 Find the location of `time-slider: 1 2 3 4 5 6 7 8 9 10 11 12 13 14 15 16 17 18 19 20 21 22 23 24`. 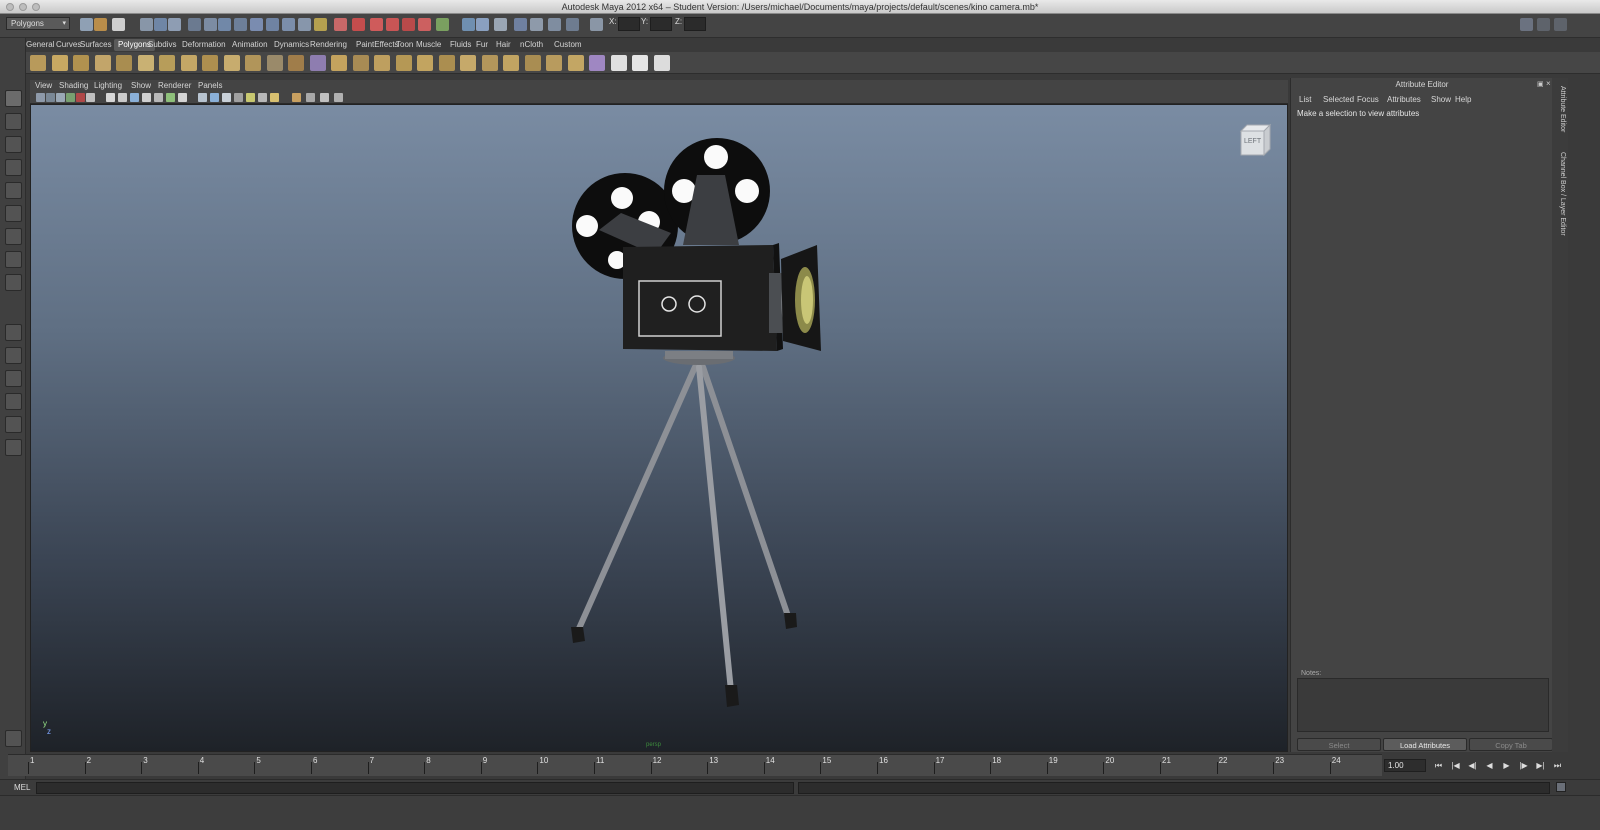

time-slider: 1 2 3 4 5 6 7 8 9 10 11 12 13 14 15 16 17 18 19 20 21 22 23 24 is located at coordinates (695, 765).